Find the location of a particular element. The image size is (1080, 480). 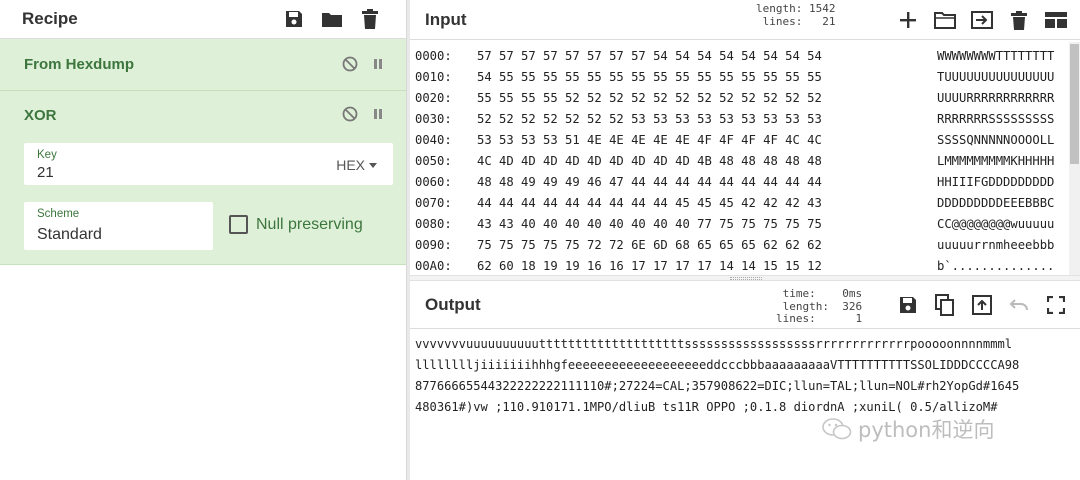

watermark: python和逆向 is located at coordinates (908, 429).